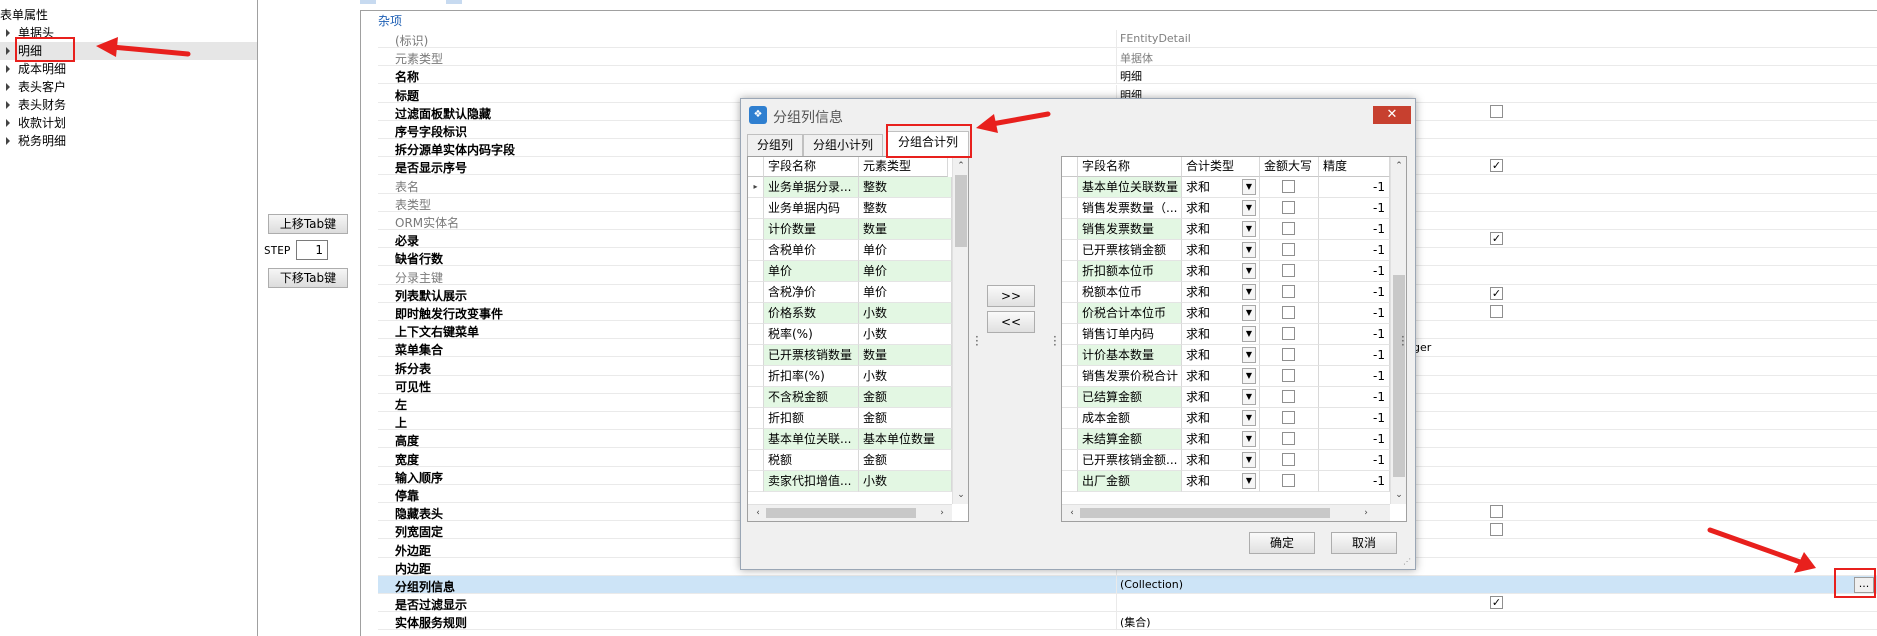 The height and width of the screenshot is (636, 1877). What do you see at coordinates (150, 50) in the screenshot?
I see `arrow-to-detail-icon` at bounding box center [150, 50].